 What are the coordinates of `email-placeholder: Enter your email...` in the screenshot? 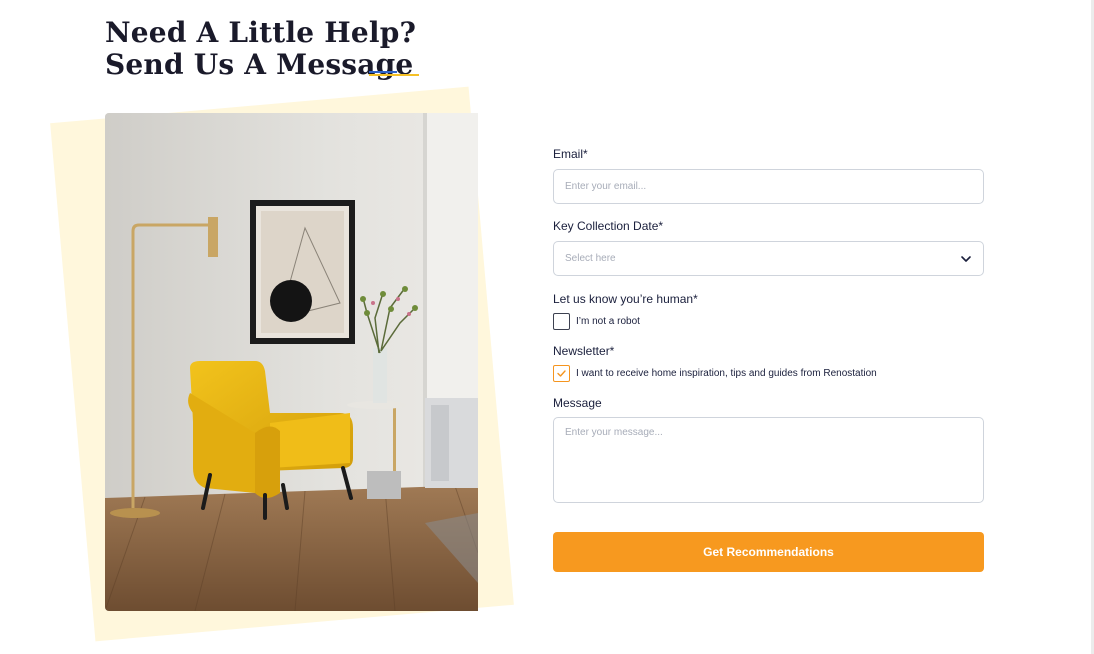 It's located at (606, 186).